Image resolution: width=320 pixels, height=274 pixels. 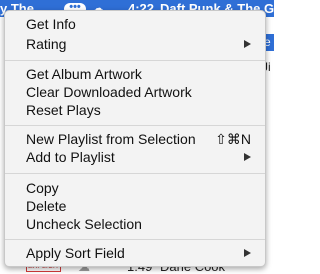 I want to click on menu-item-label: Delete, so click(x=46, y=206).